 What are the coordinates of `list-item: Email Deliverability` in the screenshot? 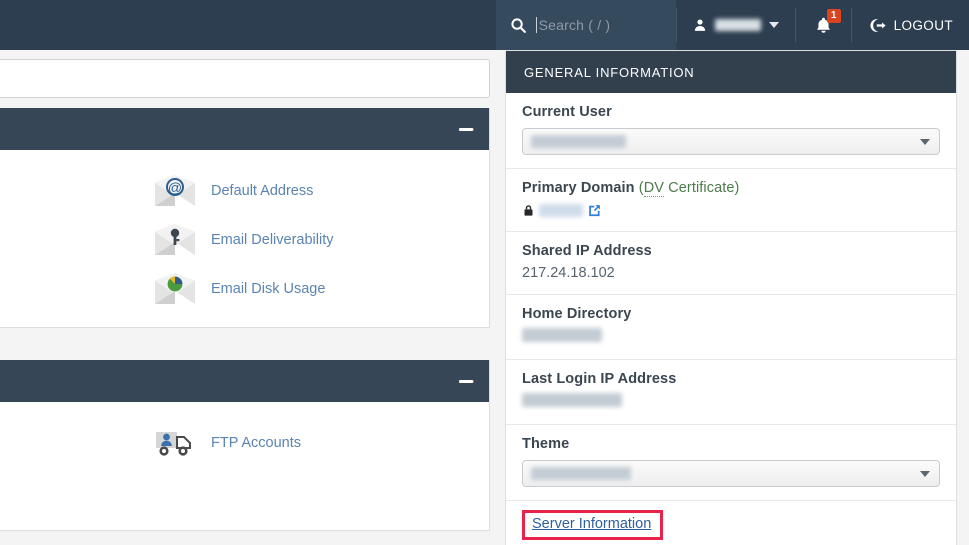 It's located at (312, 239).